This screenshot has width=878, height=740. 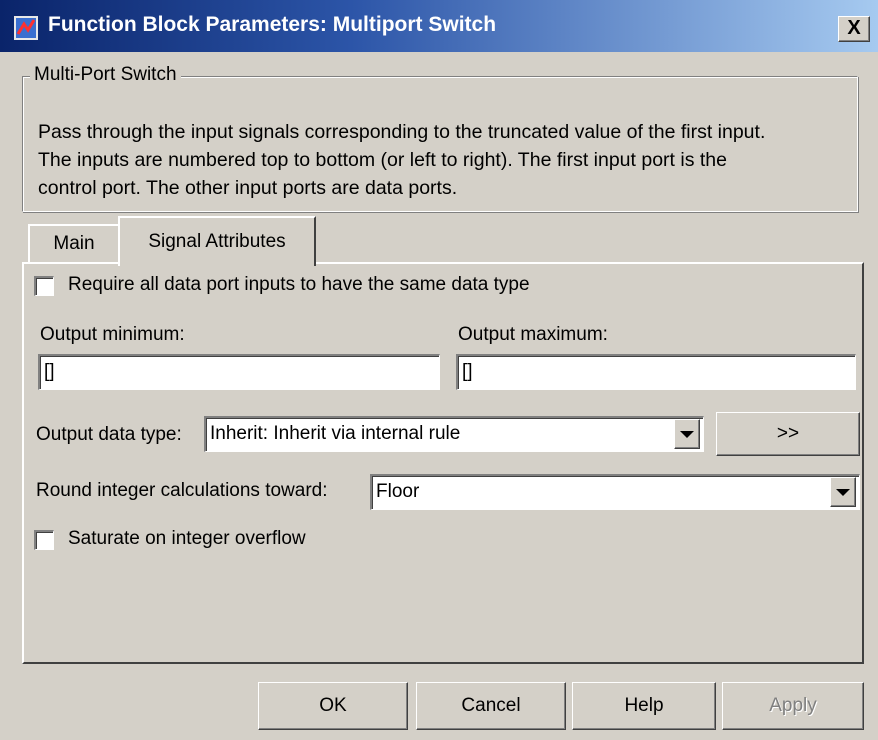 I want to click on data-type-dropdown-button, so click(x=687, y=434).